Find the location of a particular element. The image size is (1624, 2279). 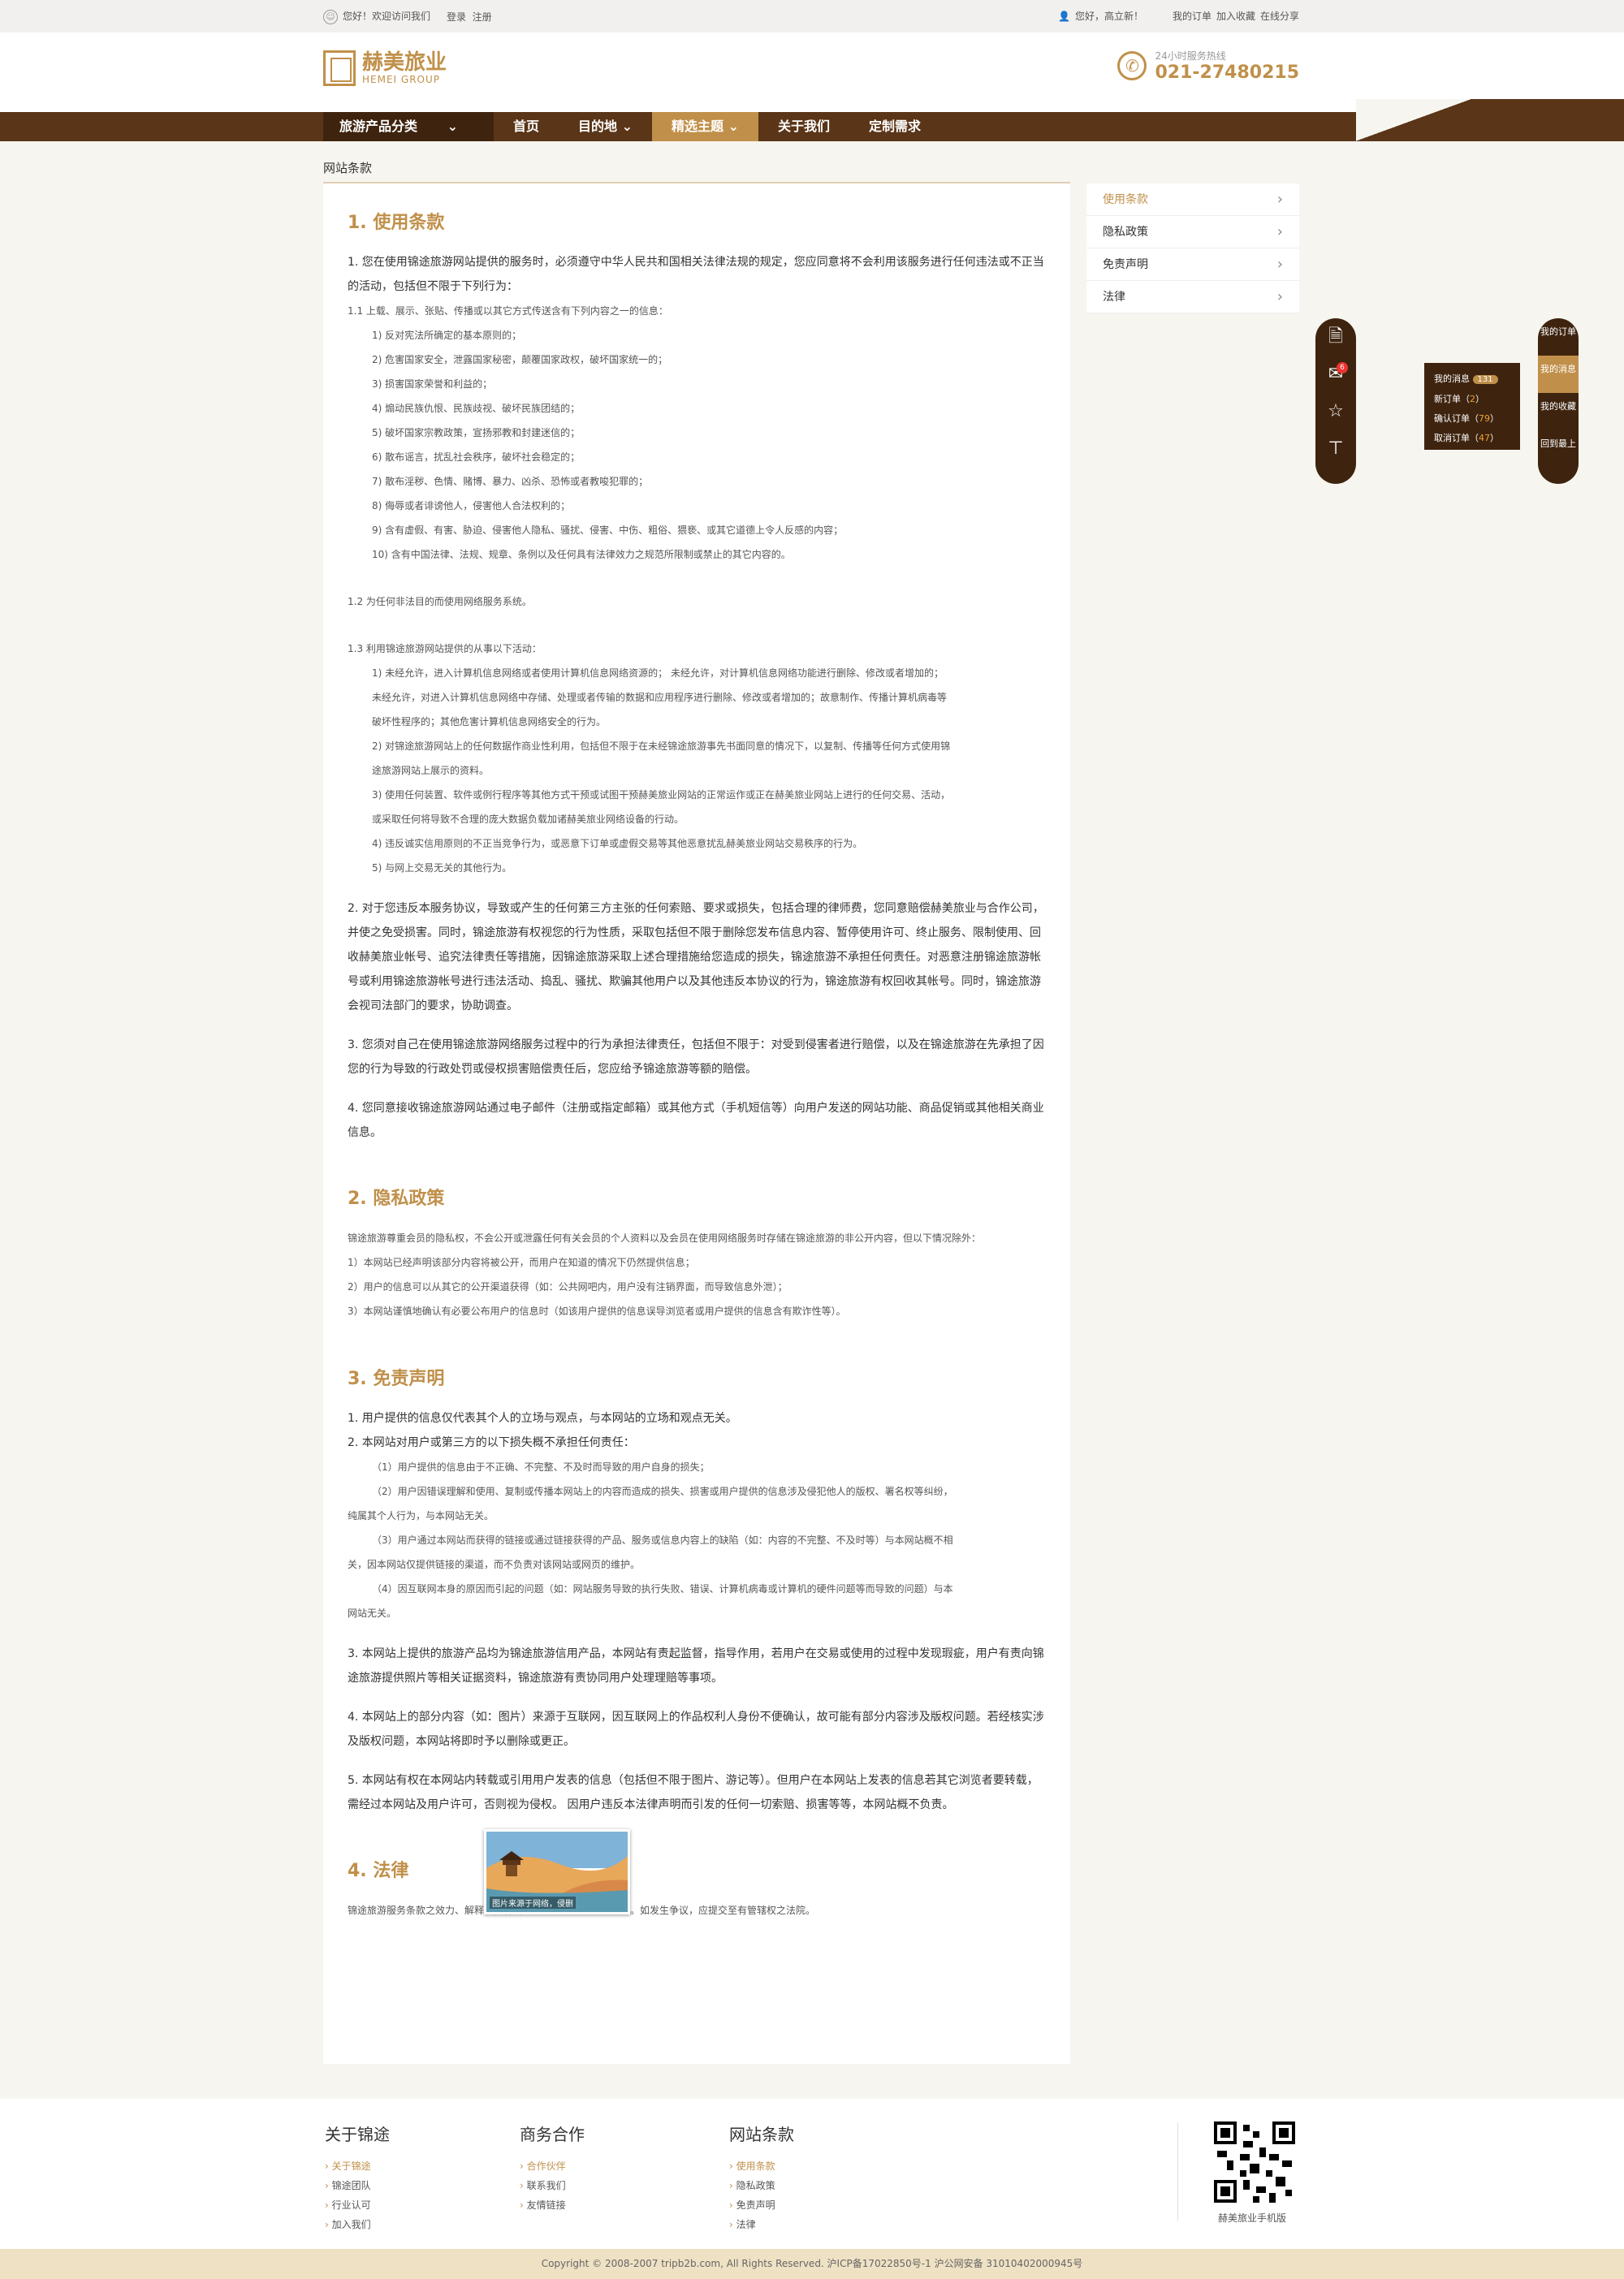

right-toolbar: 我的订单 我的消息 我的收藏 回到最上 is located at coordinates (1558, 401).